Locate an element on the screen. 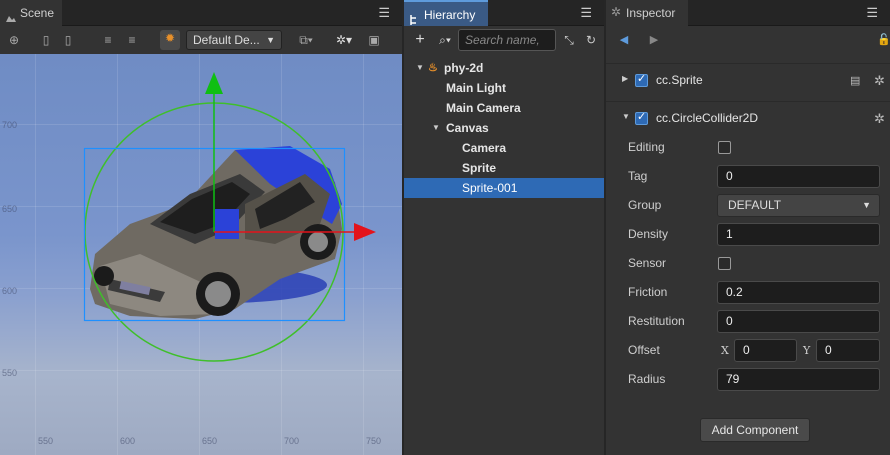 Image resolution: width=890 pixels, height=455 pixels. align-center-icon: ▯ is located at coordinates (68, 40).